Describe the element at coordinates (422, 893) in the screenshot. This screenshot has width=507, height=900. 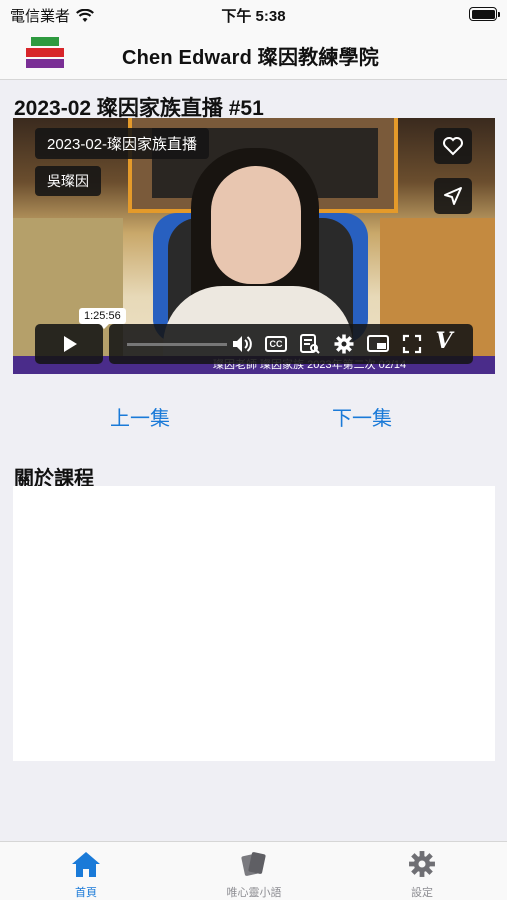
I see `tab-settings-label: 設定` at that location.